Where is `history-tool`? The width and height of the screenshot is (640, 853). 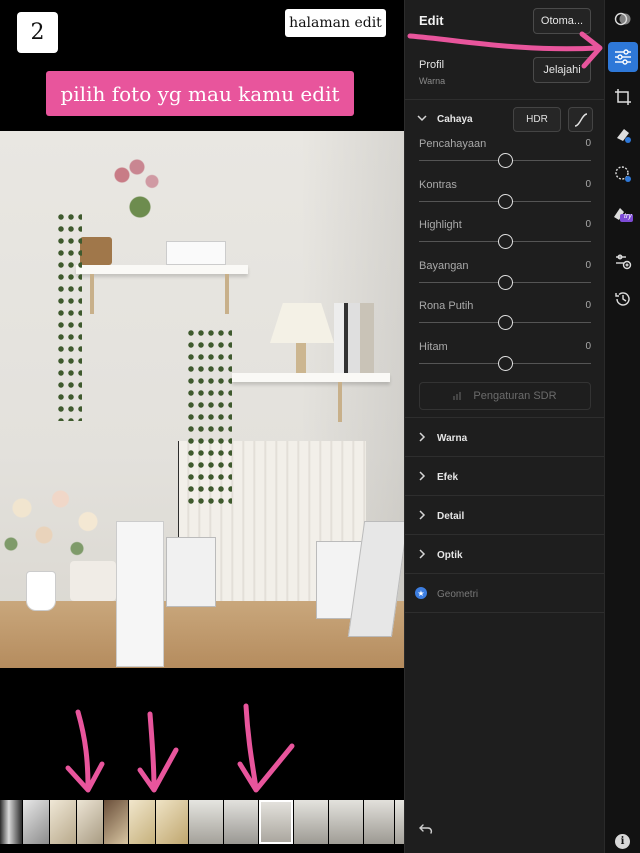
history-tool is located at coordinates (623, 299).